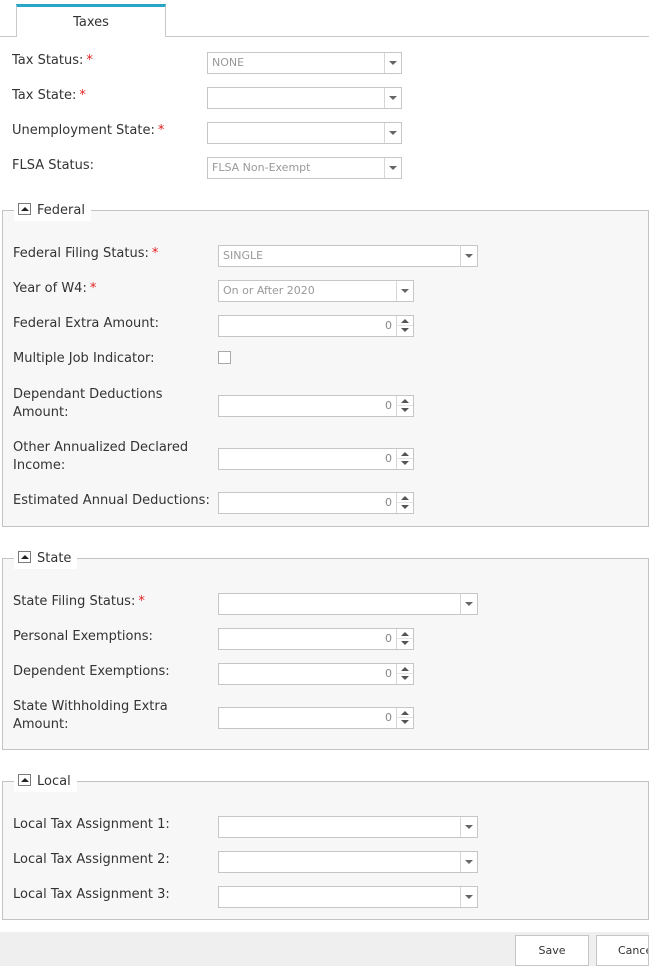  I want to click on tax-state-label-text: Tax State:, so click(44, 95).